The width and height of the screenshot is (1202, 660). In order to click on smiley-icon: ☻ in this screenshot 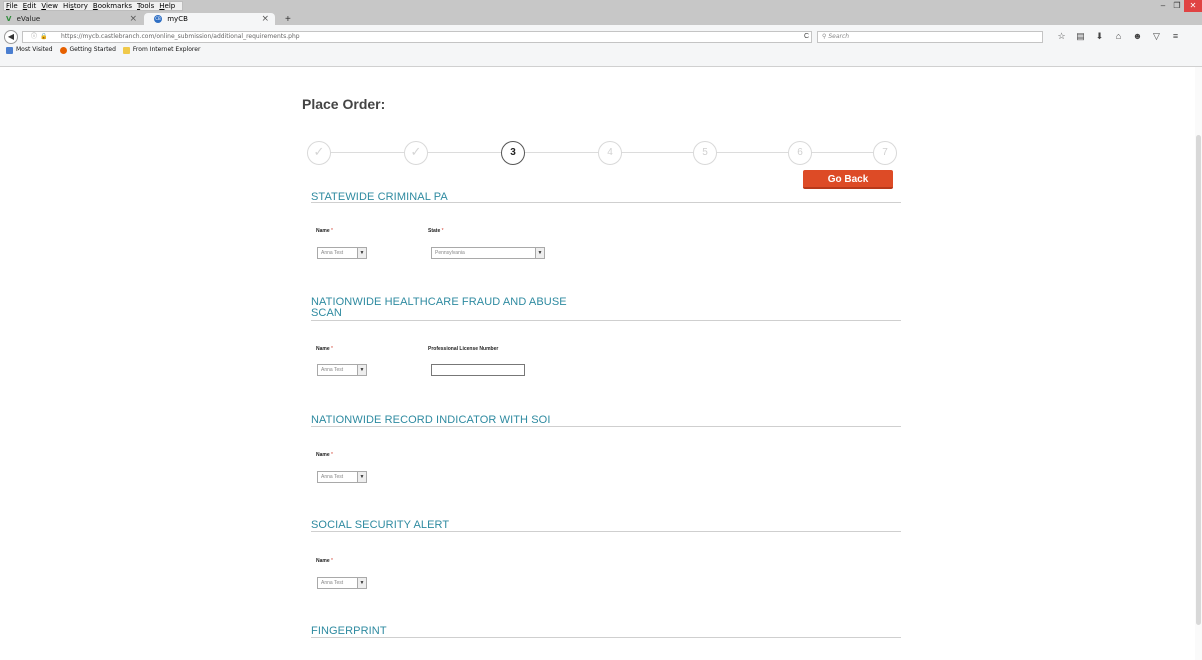, I will do `click(1137, 36)`.